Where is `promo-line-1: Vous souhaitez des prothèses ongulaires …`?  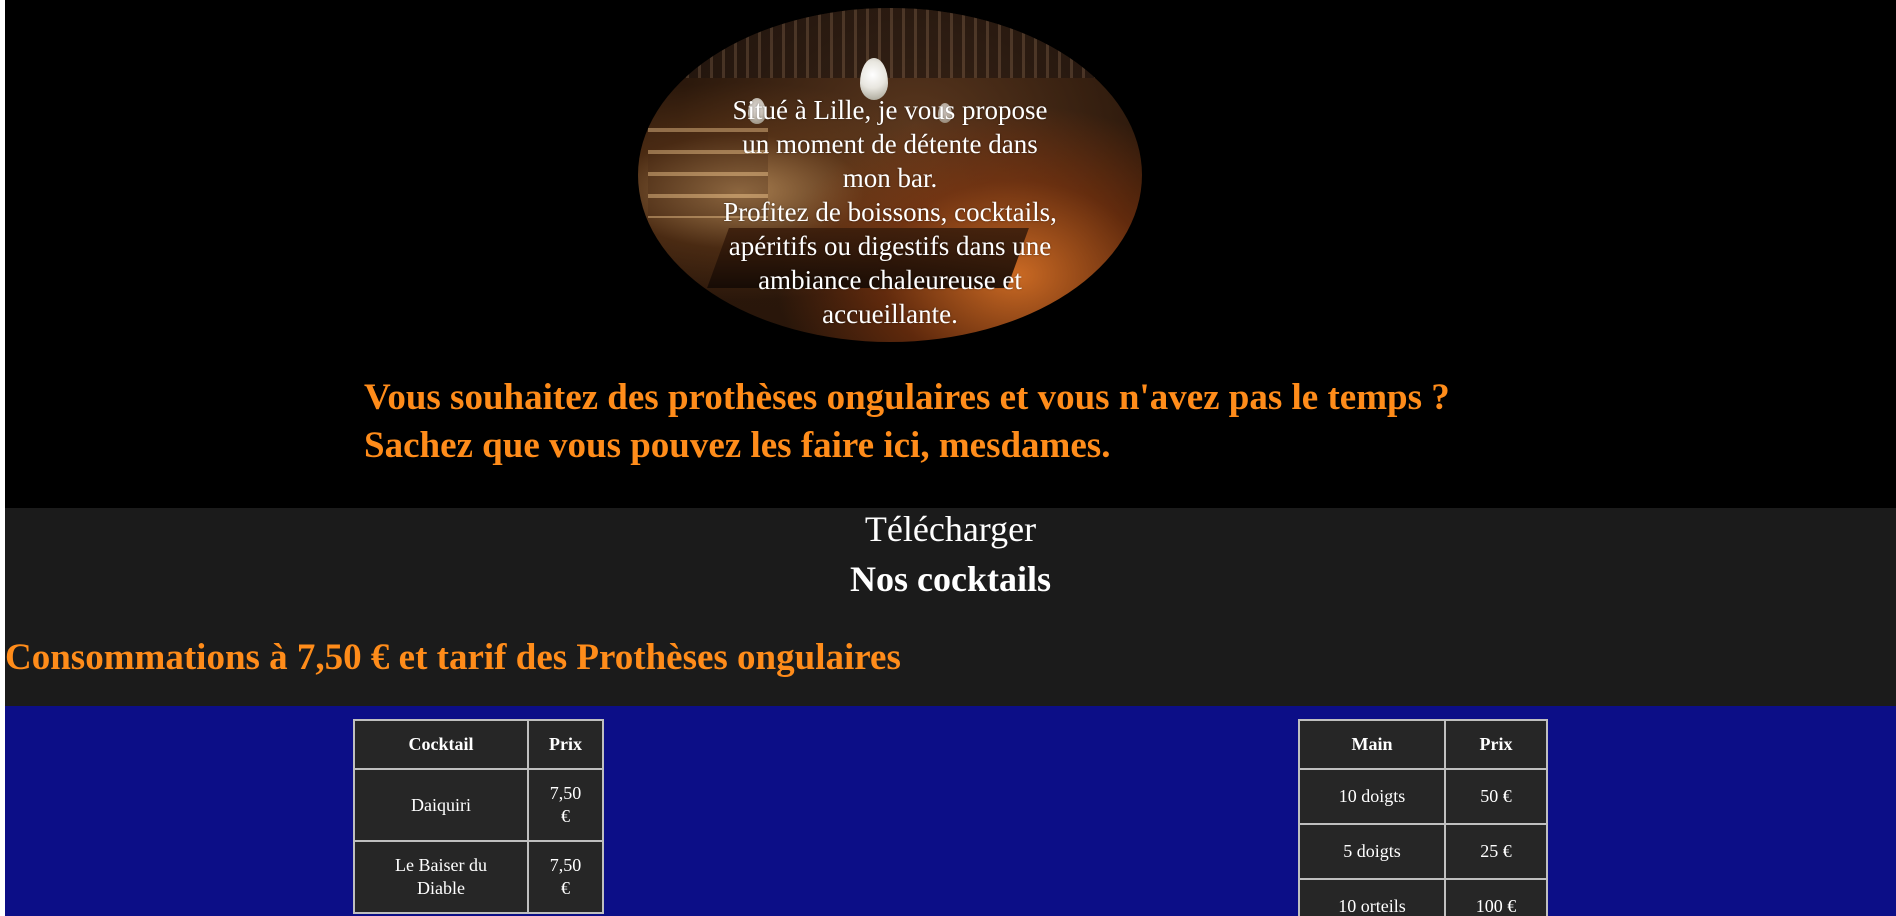 promo-line-1: Vous souhaitez des prothèses ongulaires … is located at coordinates (907, 397).